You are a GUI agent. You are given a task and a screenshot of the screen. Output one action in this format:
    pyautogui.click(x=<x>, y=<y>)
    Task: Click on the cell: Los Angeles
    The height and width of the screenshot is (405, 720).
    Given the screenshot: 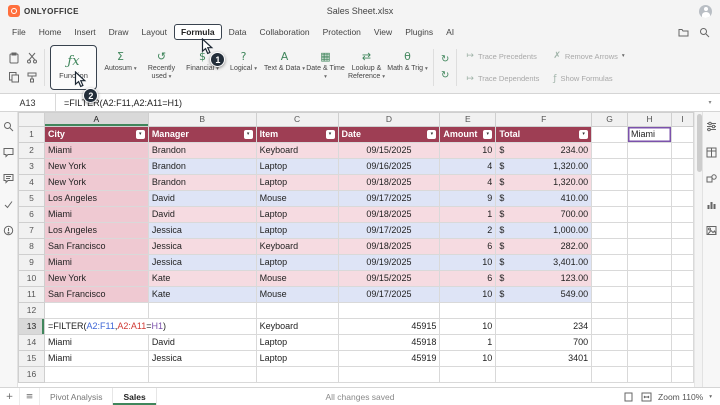 What is the action you would take?
    pyautogui.click(x=96, y=198)
    